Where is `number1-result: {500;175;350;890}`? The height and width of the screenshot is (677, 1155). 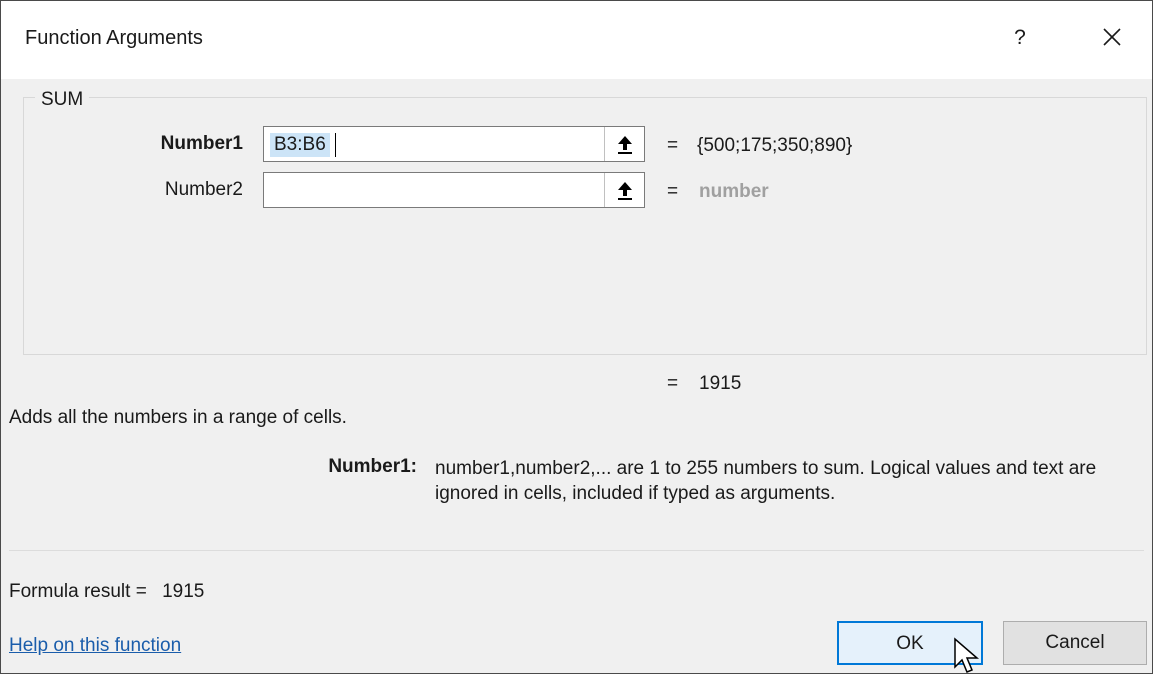
number1-result: {500;175;350;890} is located at coordinates (775, 145).